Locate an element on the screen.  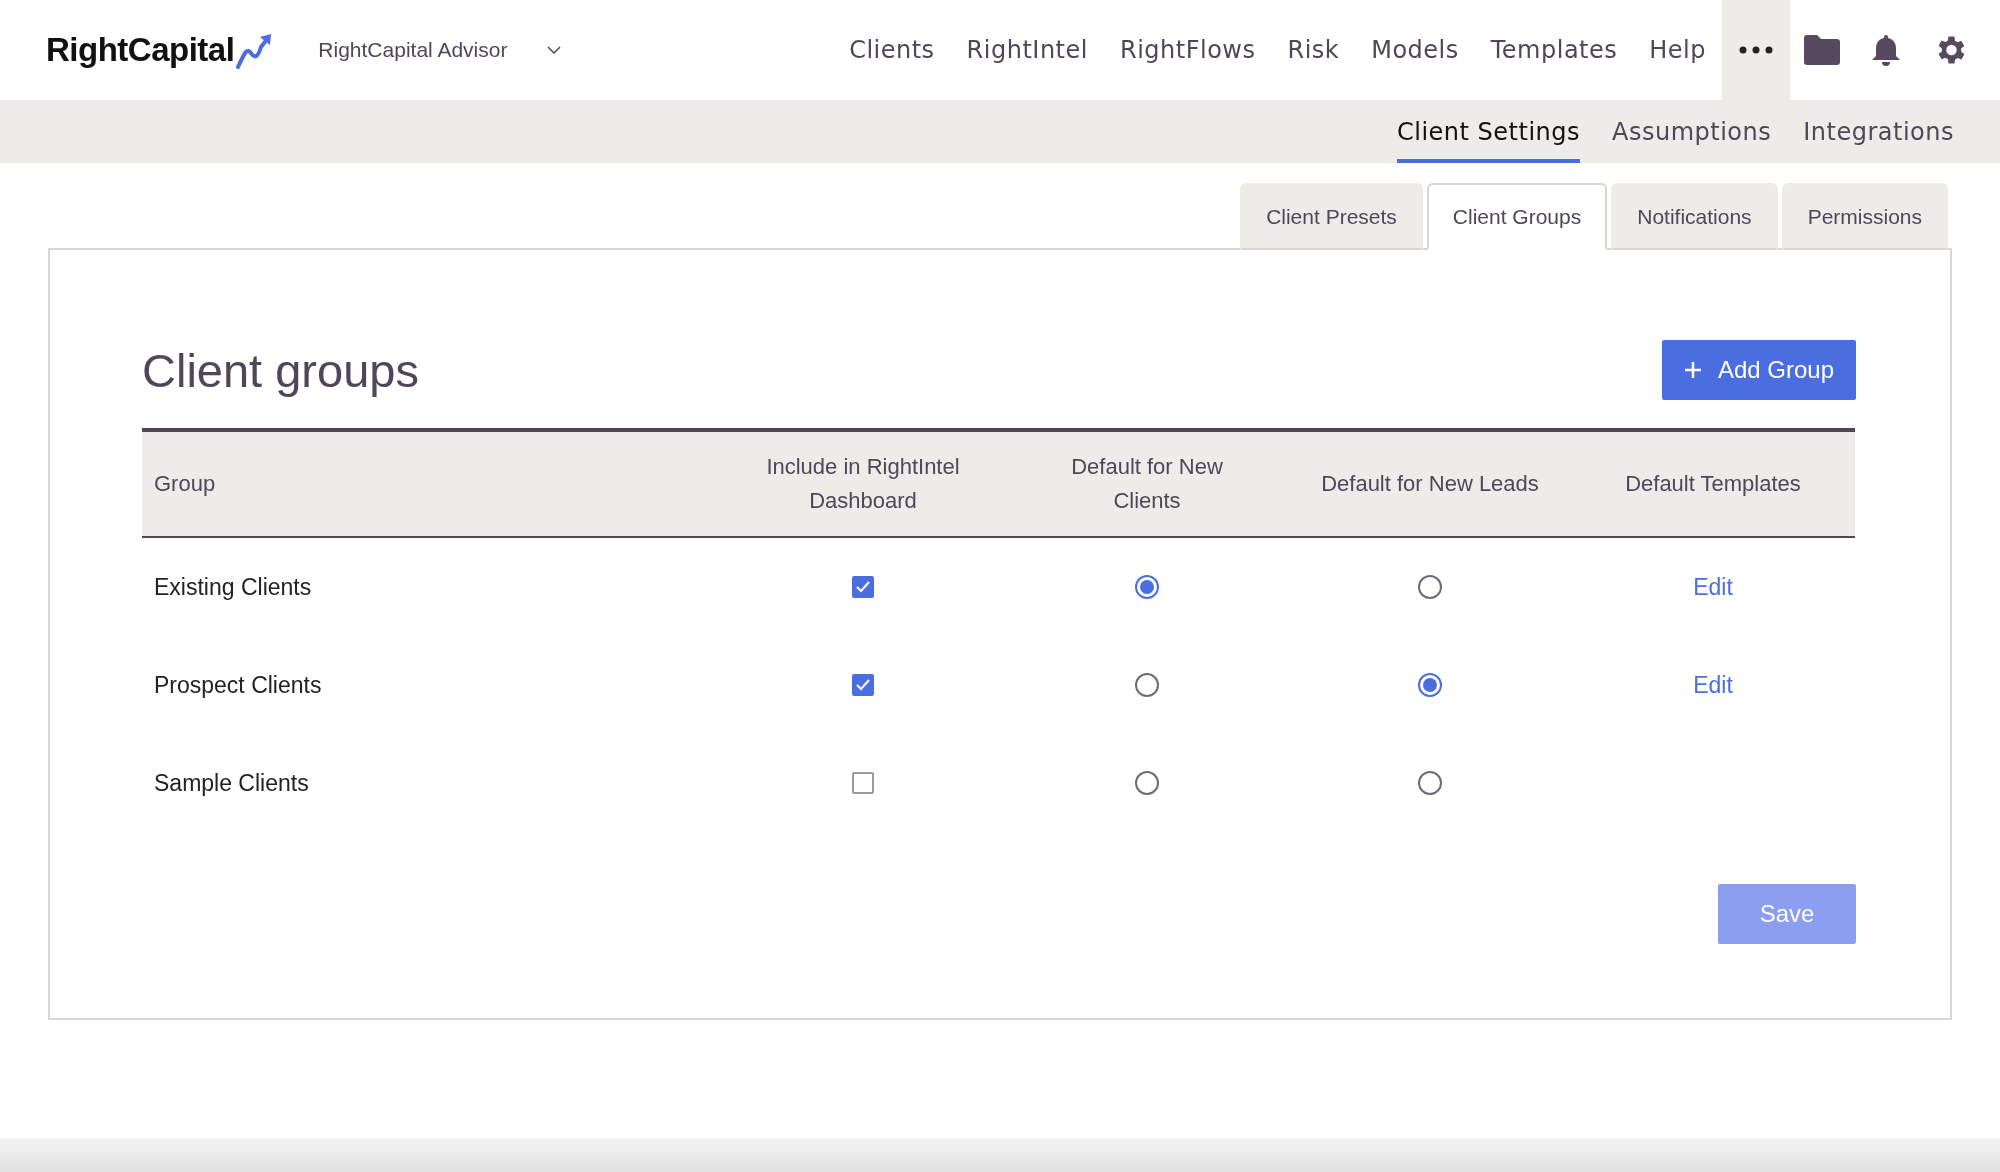
column-header: Default for New Clients is located at coordinates (1147, 483).